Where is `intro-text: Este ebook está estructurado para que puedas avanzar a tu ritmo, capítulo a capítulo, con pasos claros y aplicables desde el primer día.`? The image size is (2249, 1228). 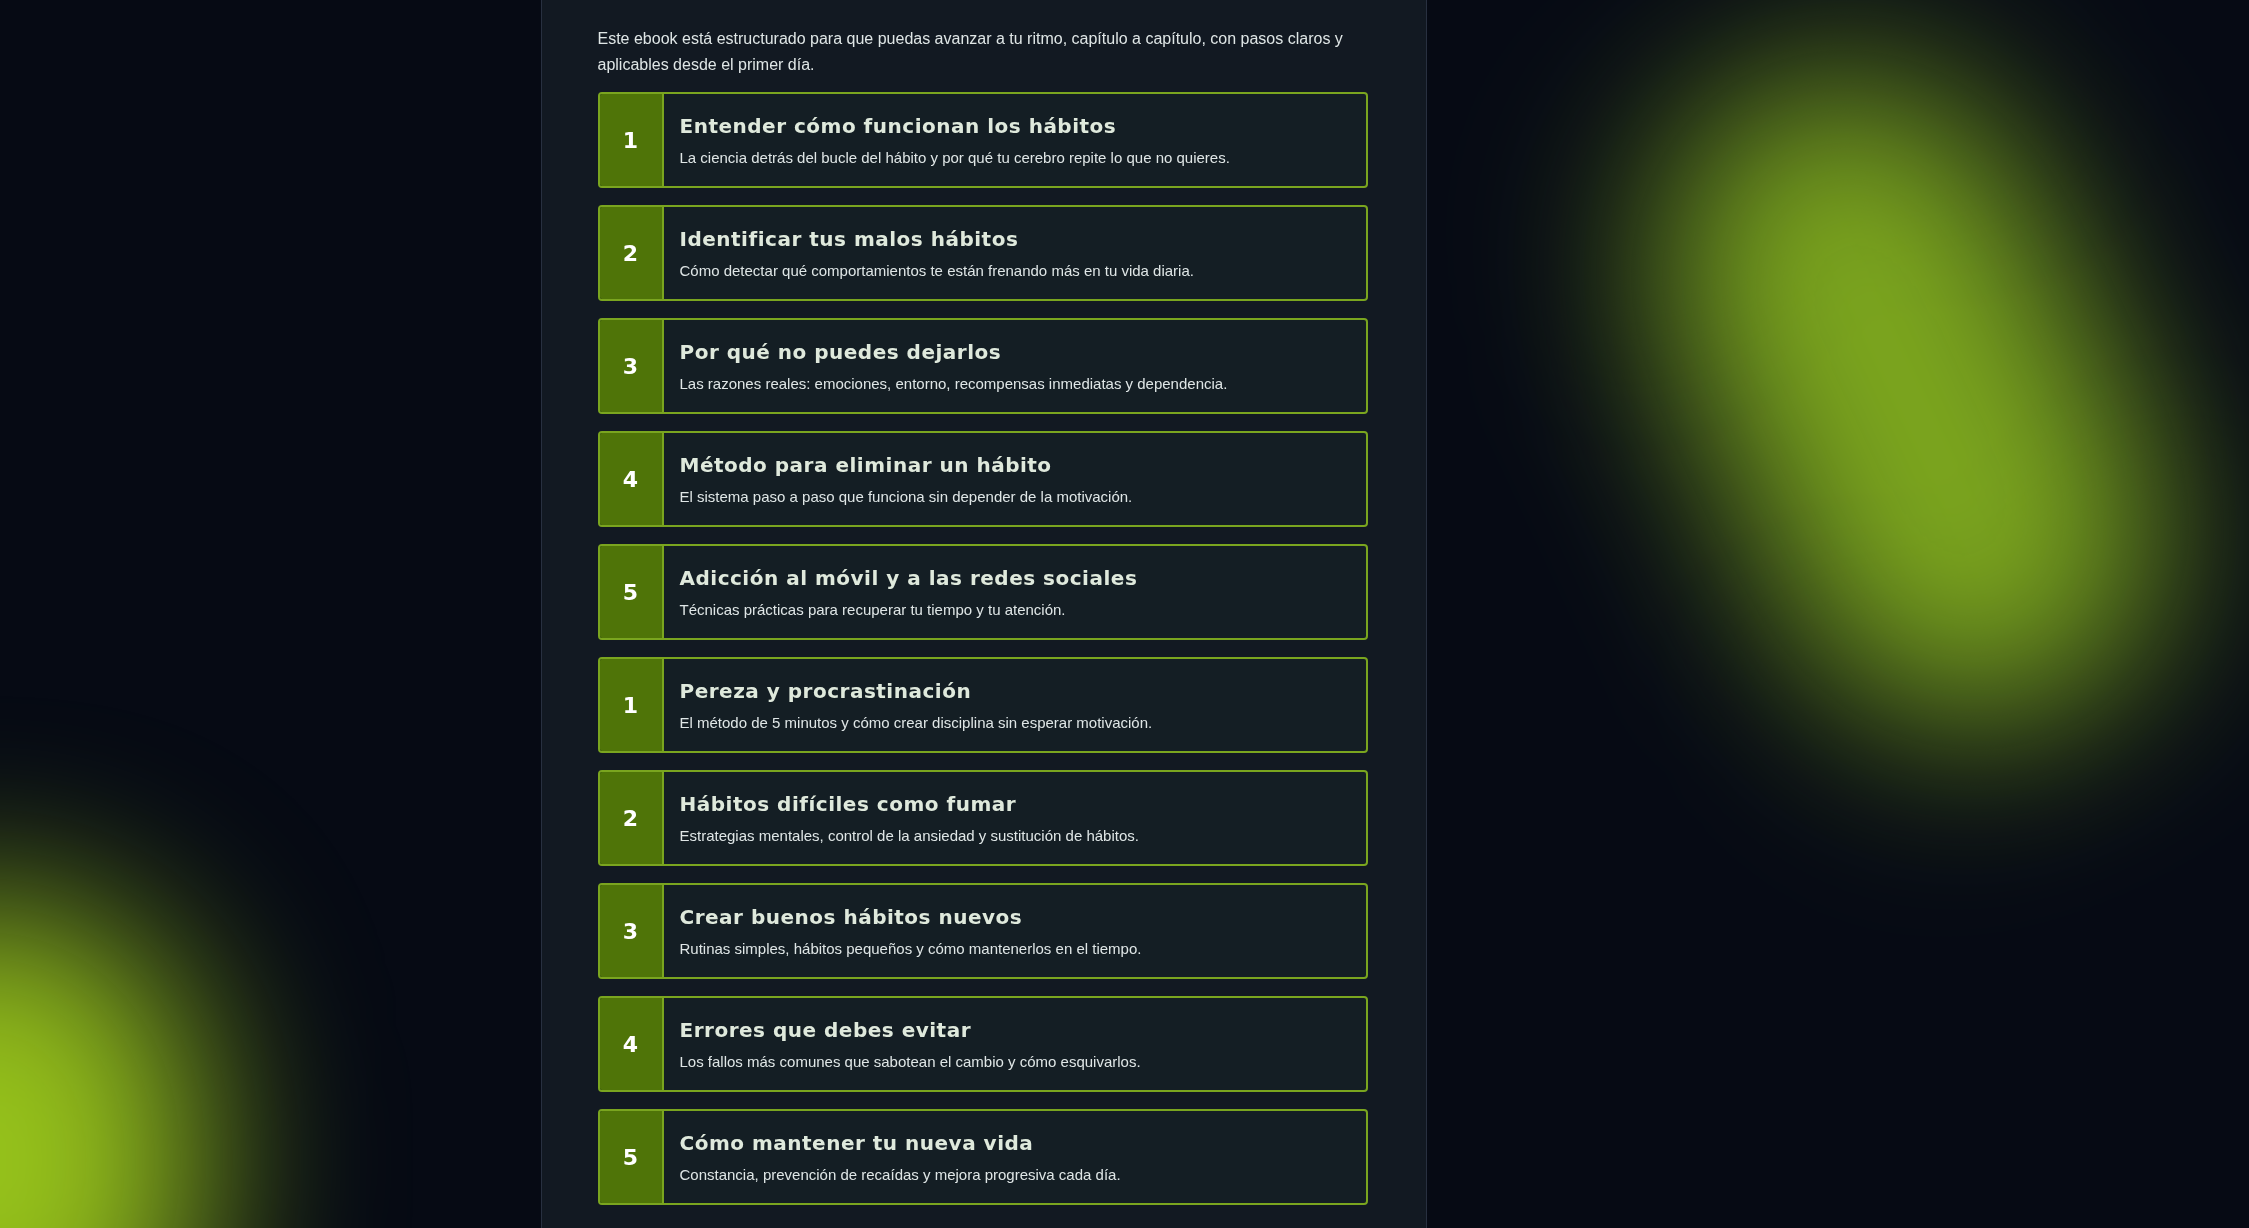
intro-text: Este ebook está estructurado para que puedas avanzar a tu ritmo, capítulo a capítulo, con pasos claros y aplicables desde el primer día. is located at coordinates (970, 52).